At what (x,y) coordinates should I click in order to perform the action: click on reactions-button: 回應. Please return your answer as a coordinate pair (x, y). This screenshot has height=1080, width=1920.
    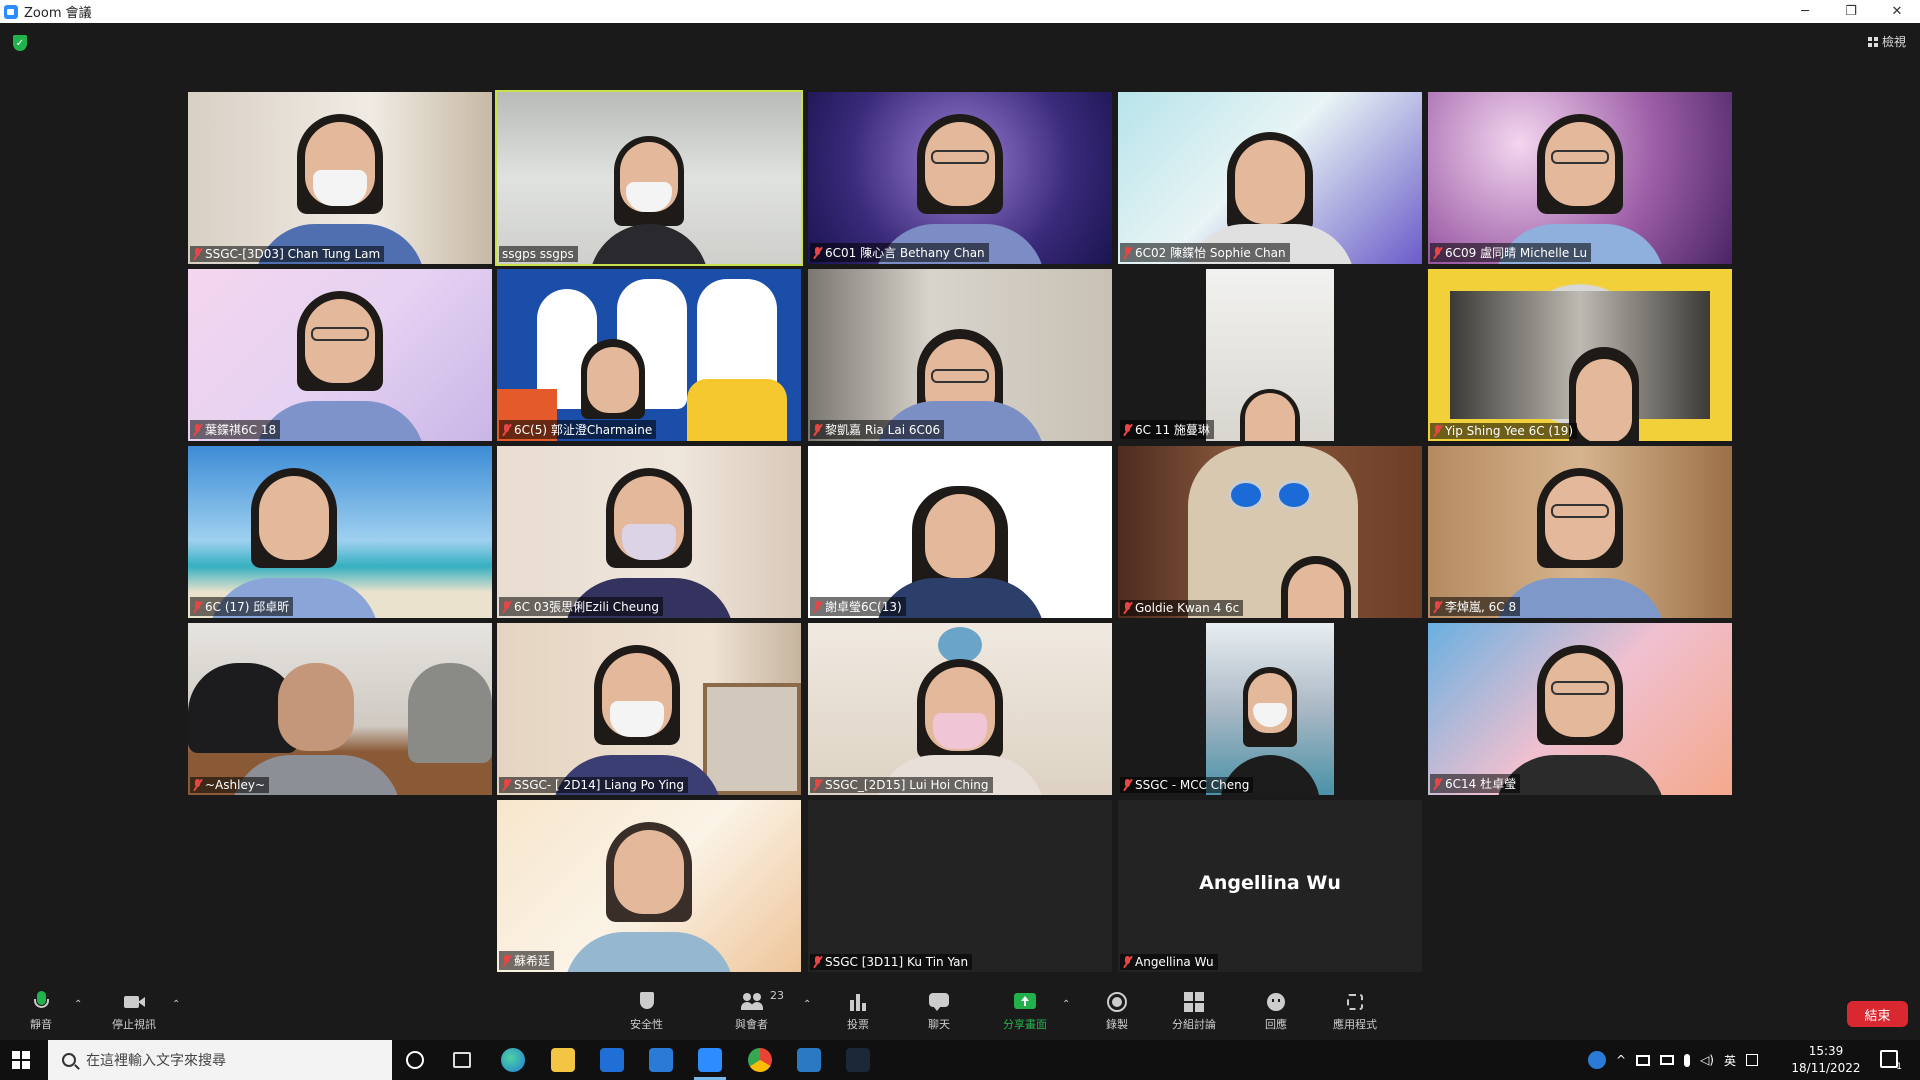
    Looking at the image, I should click on (1276, 1011).